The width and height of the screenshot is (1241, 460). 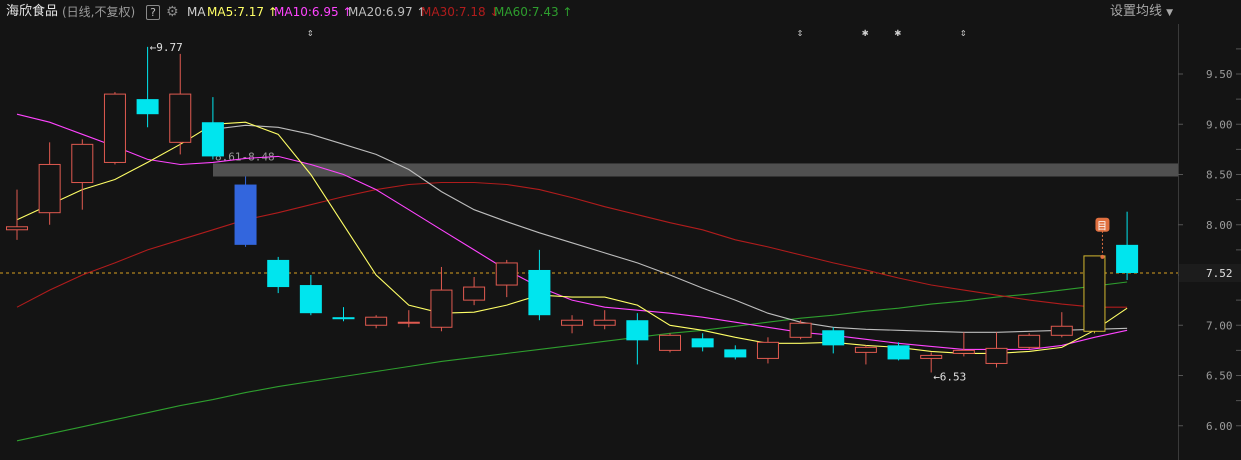 I want to click on high-price-label: ←9.77, so click(x=166, y=47).